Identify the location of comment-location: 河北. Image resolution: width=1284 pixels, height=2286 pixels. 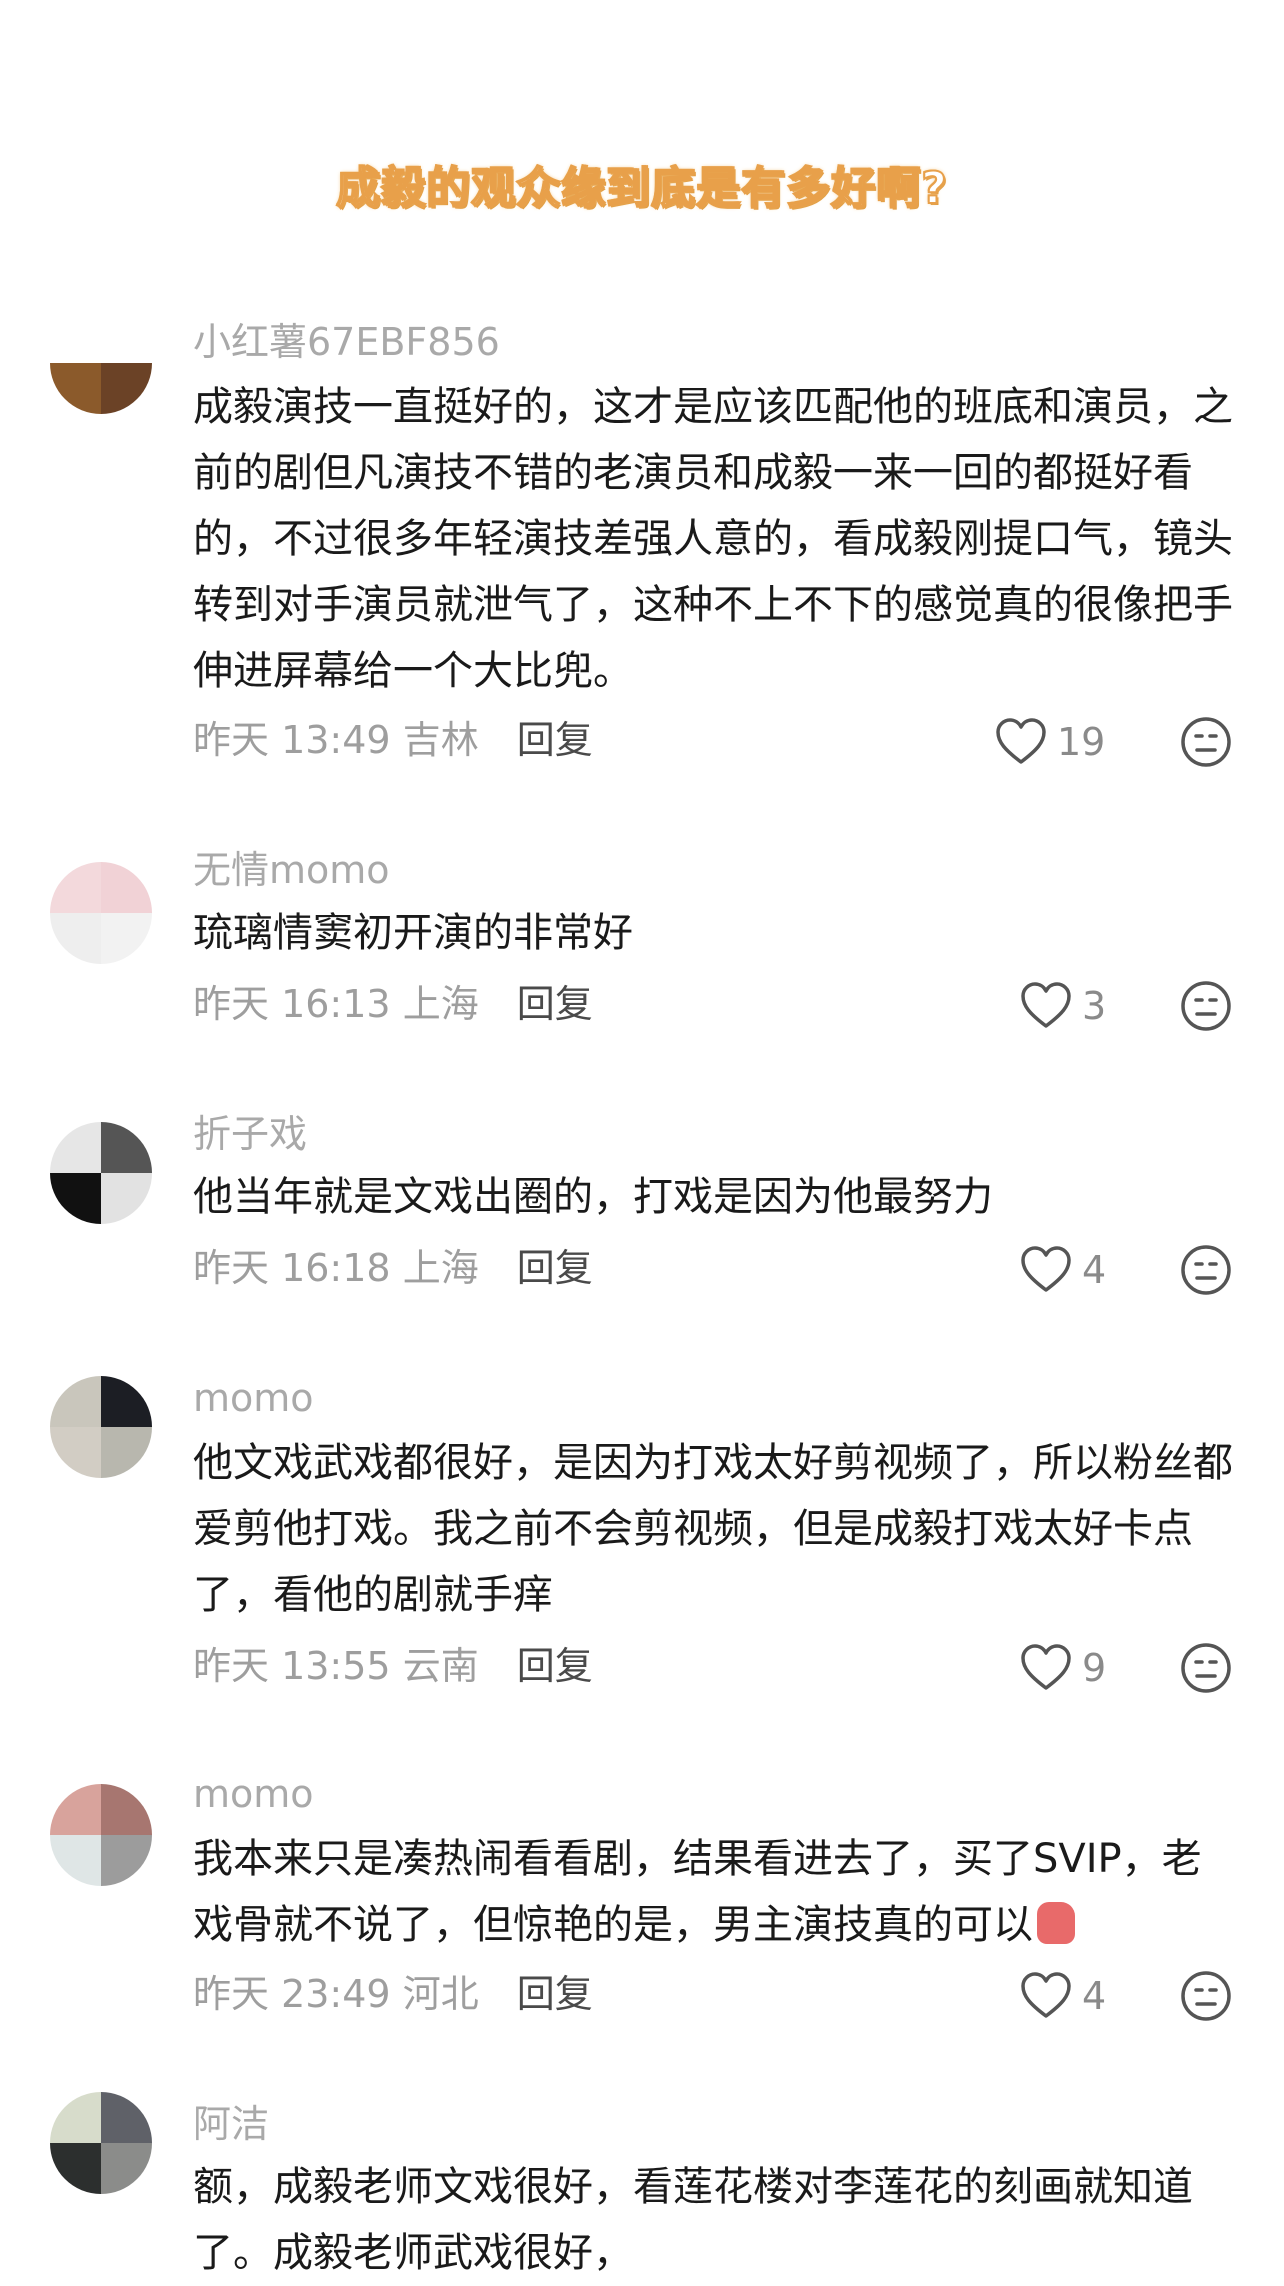
(440, 1994).